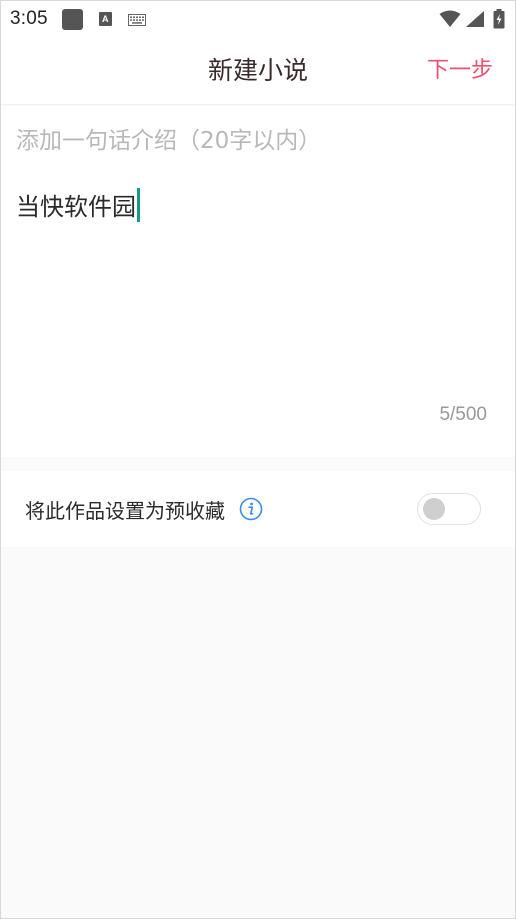 Image resolution: width=516 pixels, height=919 pixels. What do you see at coordinates (125, 510) in the screenshot?
I see `presale-label: 将此作品设置为预收藏` at bounding box center [125, 510].